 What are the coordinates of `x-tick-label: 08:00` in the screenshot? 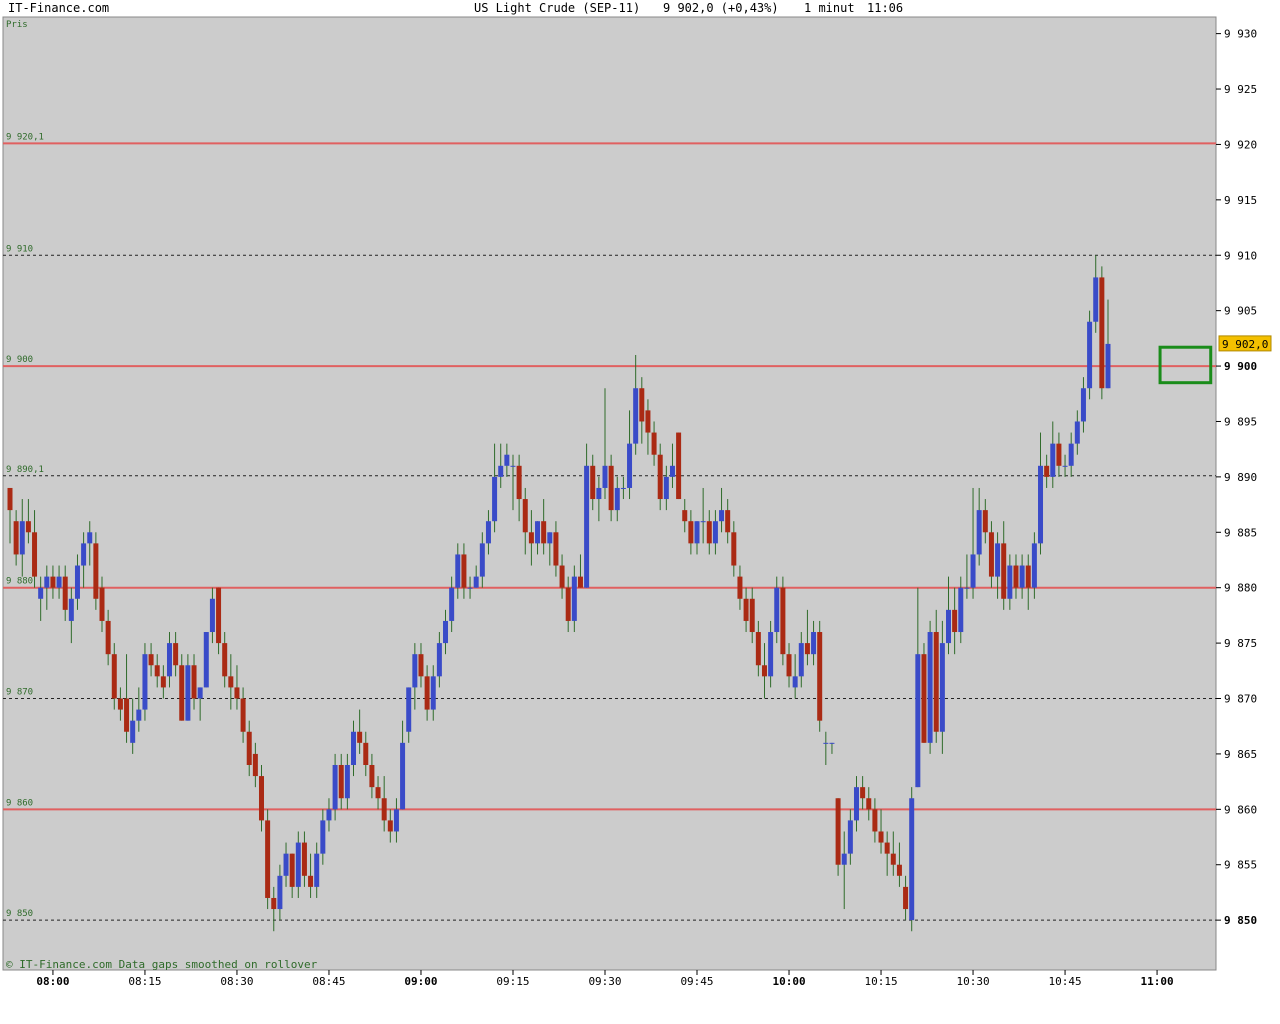 It's located at (52, 981).